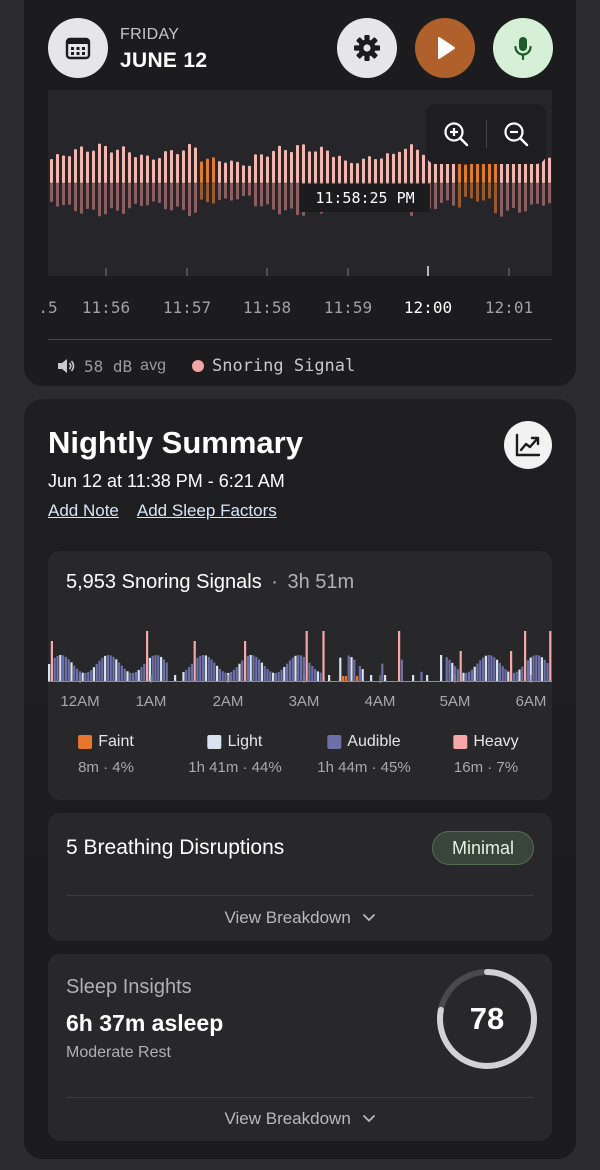 The width and height of the screenshot is (600, 1170). I want to click on category-heavy: Heavy 16m · 7%, so click(486, 754).